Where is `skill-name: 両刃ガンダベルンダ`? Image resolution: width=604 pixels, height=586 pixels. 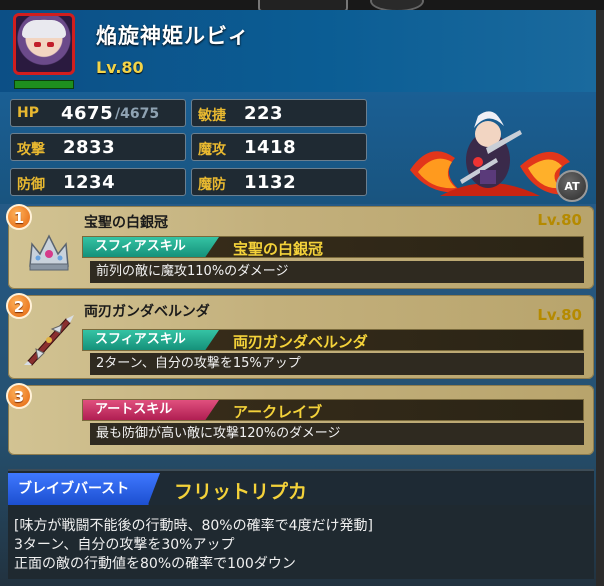
skill-name: 両刃ガンダベルンダ is located at coordinates (300, 342).